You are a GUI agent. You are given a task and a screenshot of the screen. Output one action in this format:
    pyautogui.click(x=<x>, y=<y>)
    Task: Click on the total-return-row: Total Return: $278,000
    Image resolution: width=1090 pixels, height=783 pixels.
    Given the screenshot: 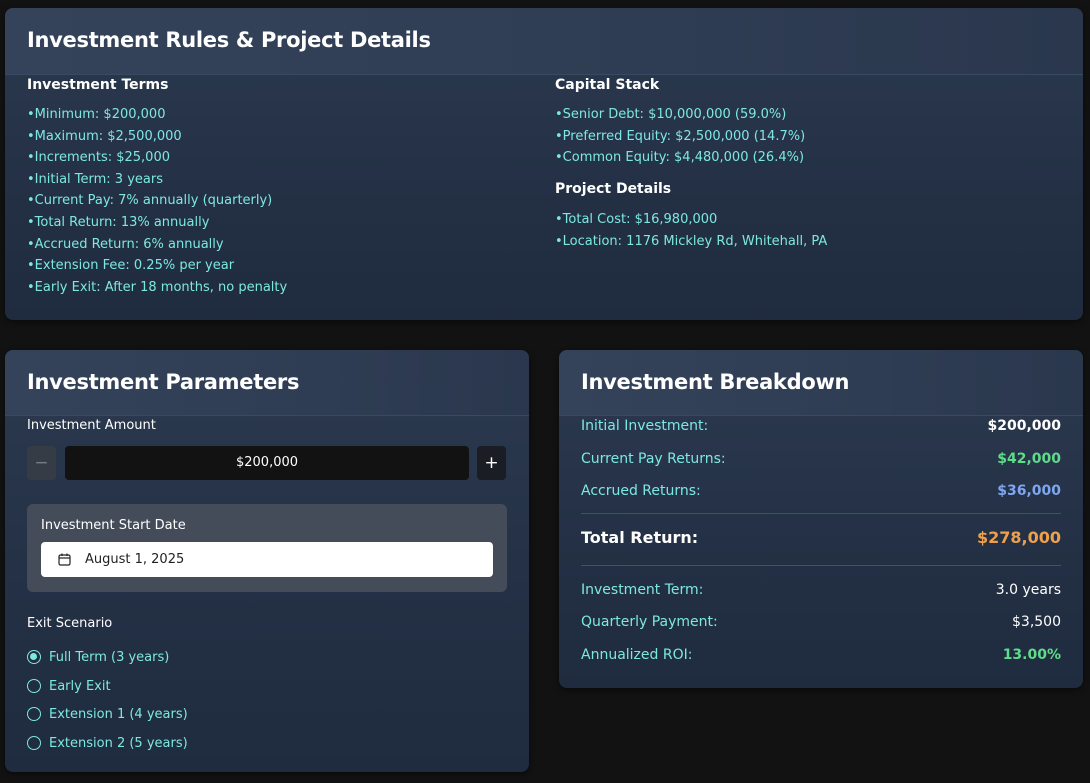 What is the action you would take?
    pyautogui.click(x=821, y=537)
    